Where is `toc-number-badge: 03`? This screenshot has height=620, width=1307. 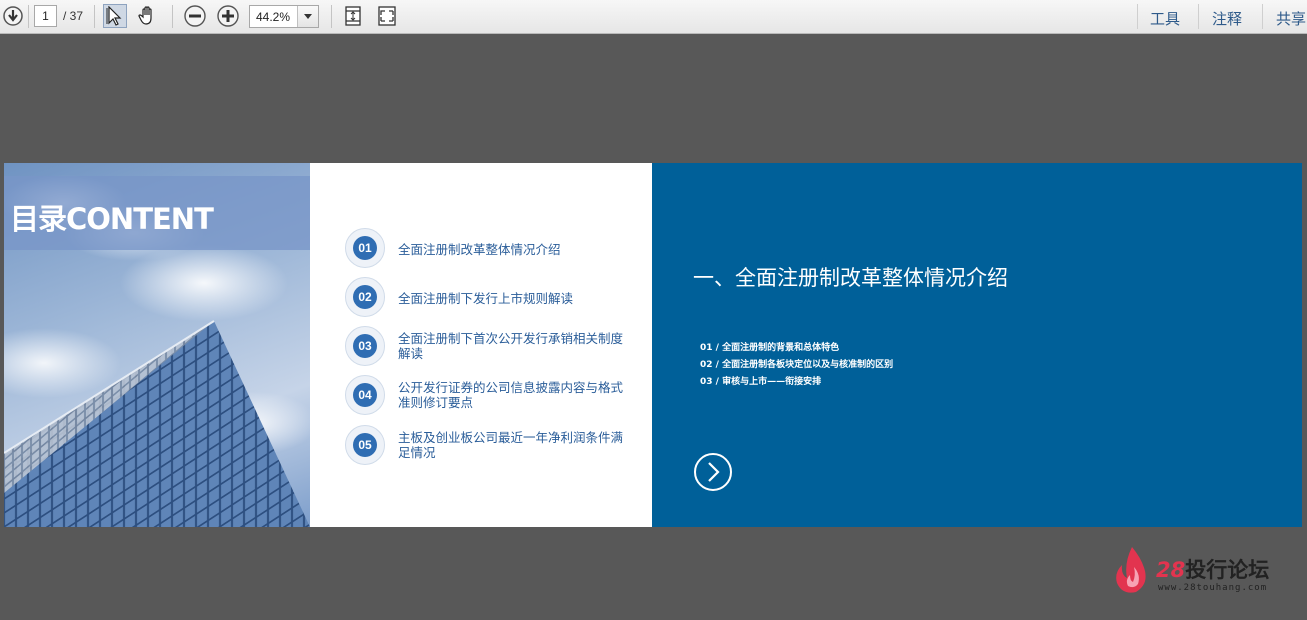 toc-number-badge: 03 is located at coordinates (365, 346).